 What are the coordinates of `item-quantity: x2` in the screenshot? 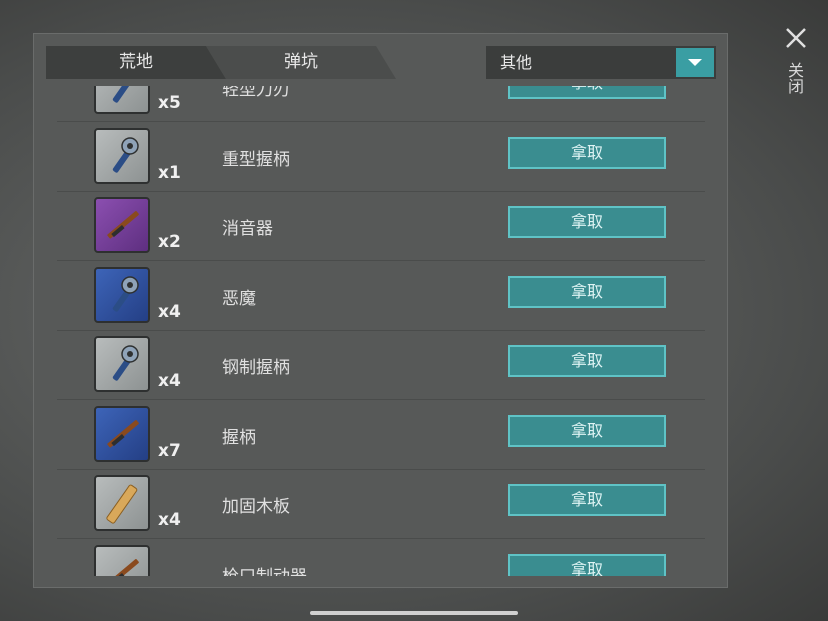 It's located at (169, 242).